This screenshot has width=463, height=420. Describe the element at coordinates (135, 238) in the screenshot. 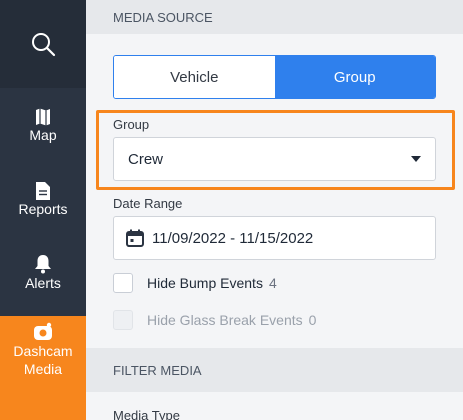

I see `calendar-icon` at that location.